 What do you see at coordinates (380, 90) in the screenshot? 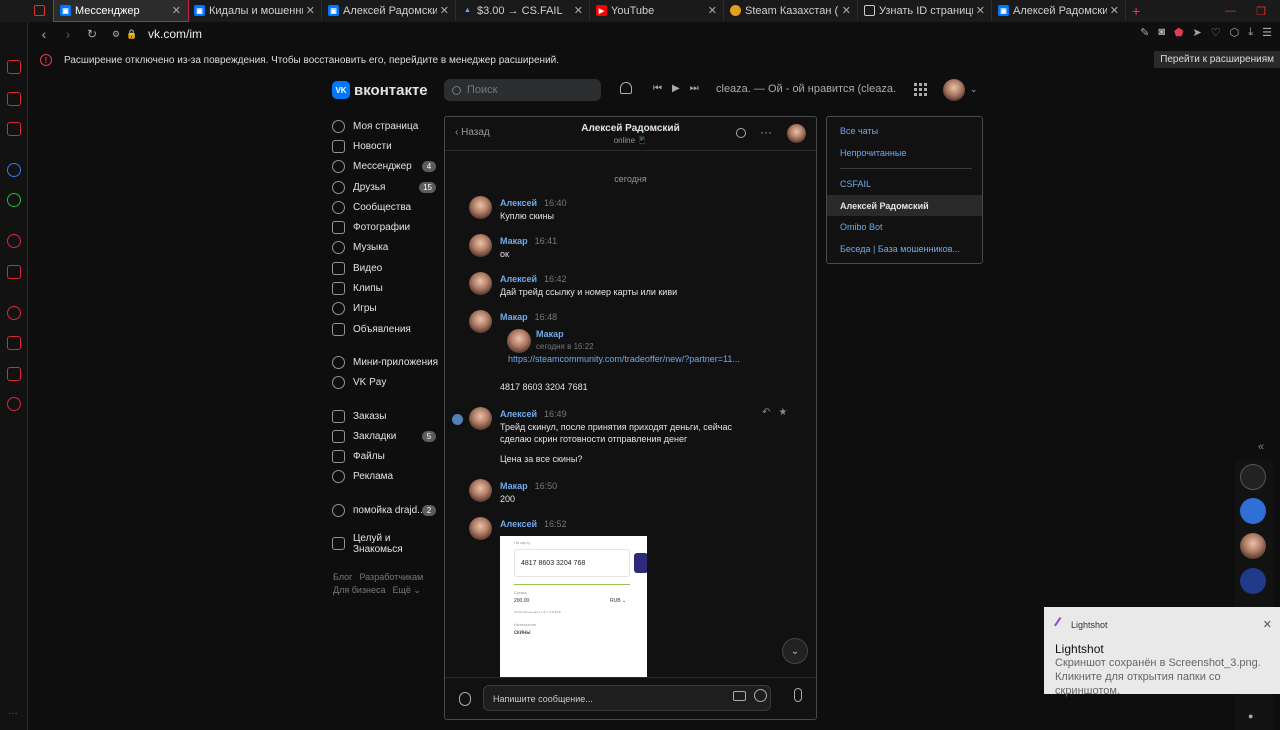
I see `vk-logo: VK вконтакте` at bounding box center [380, 90].